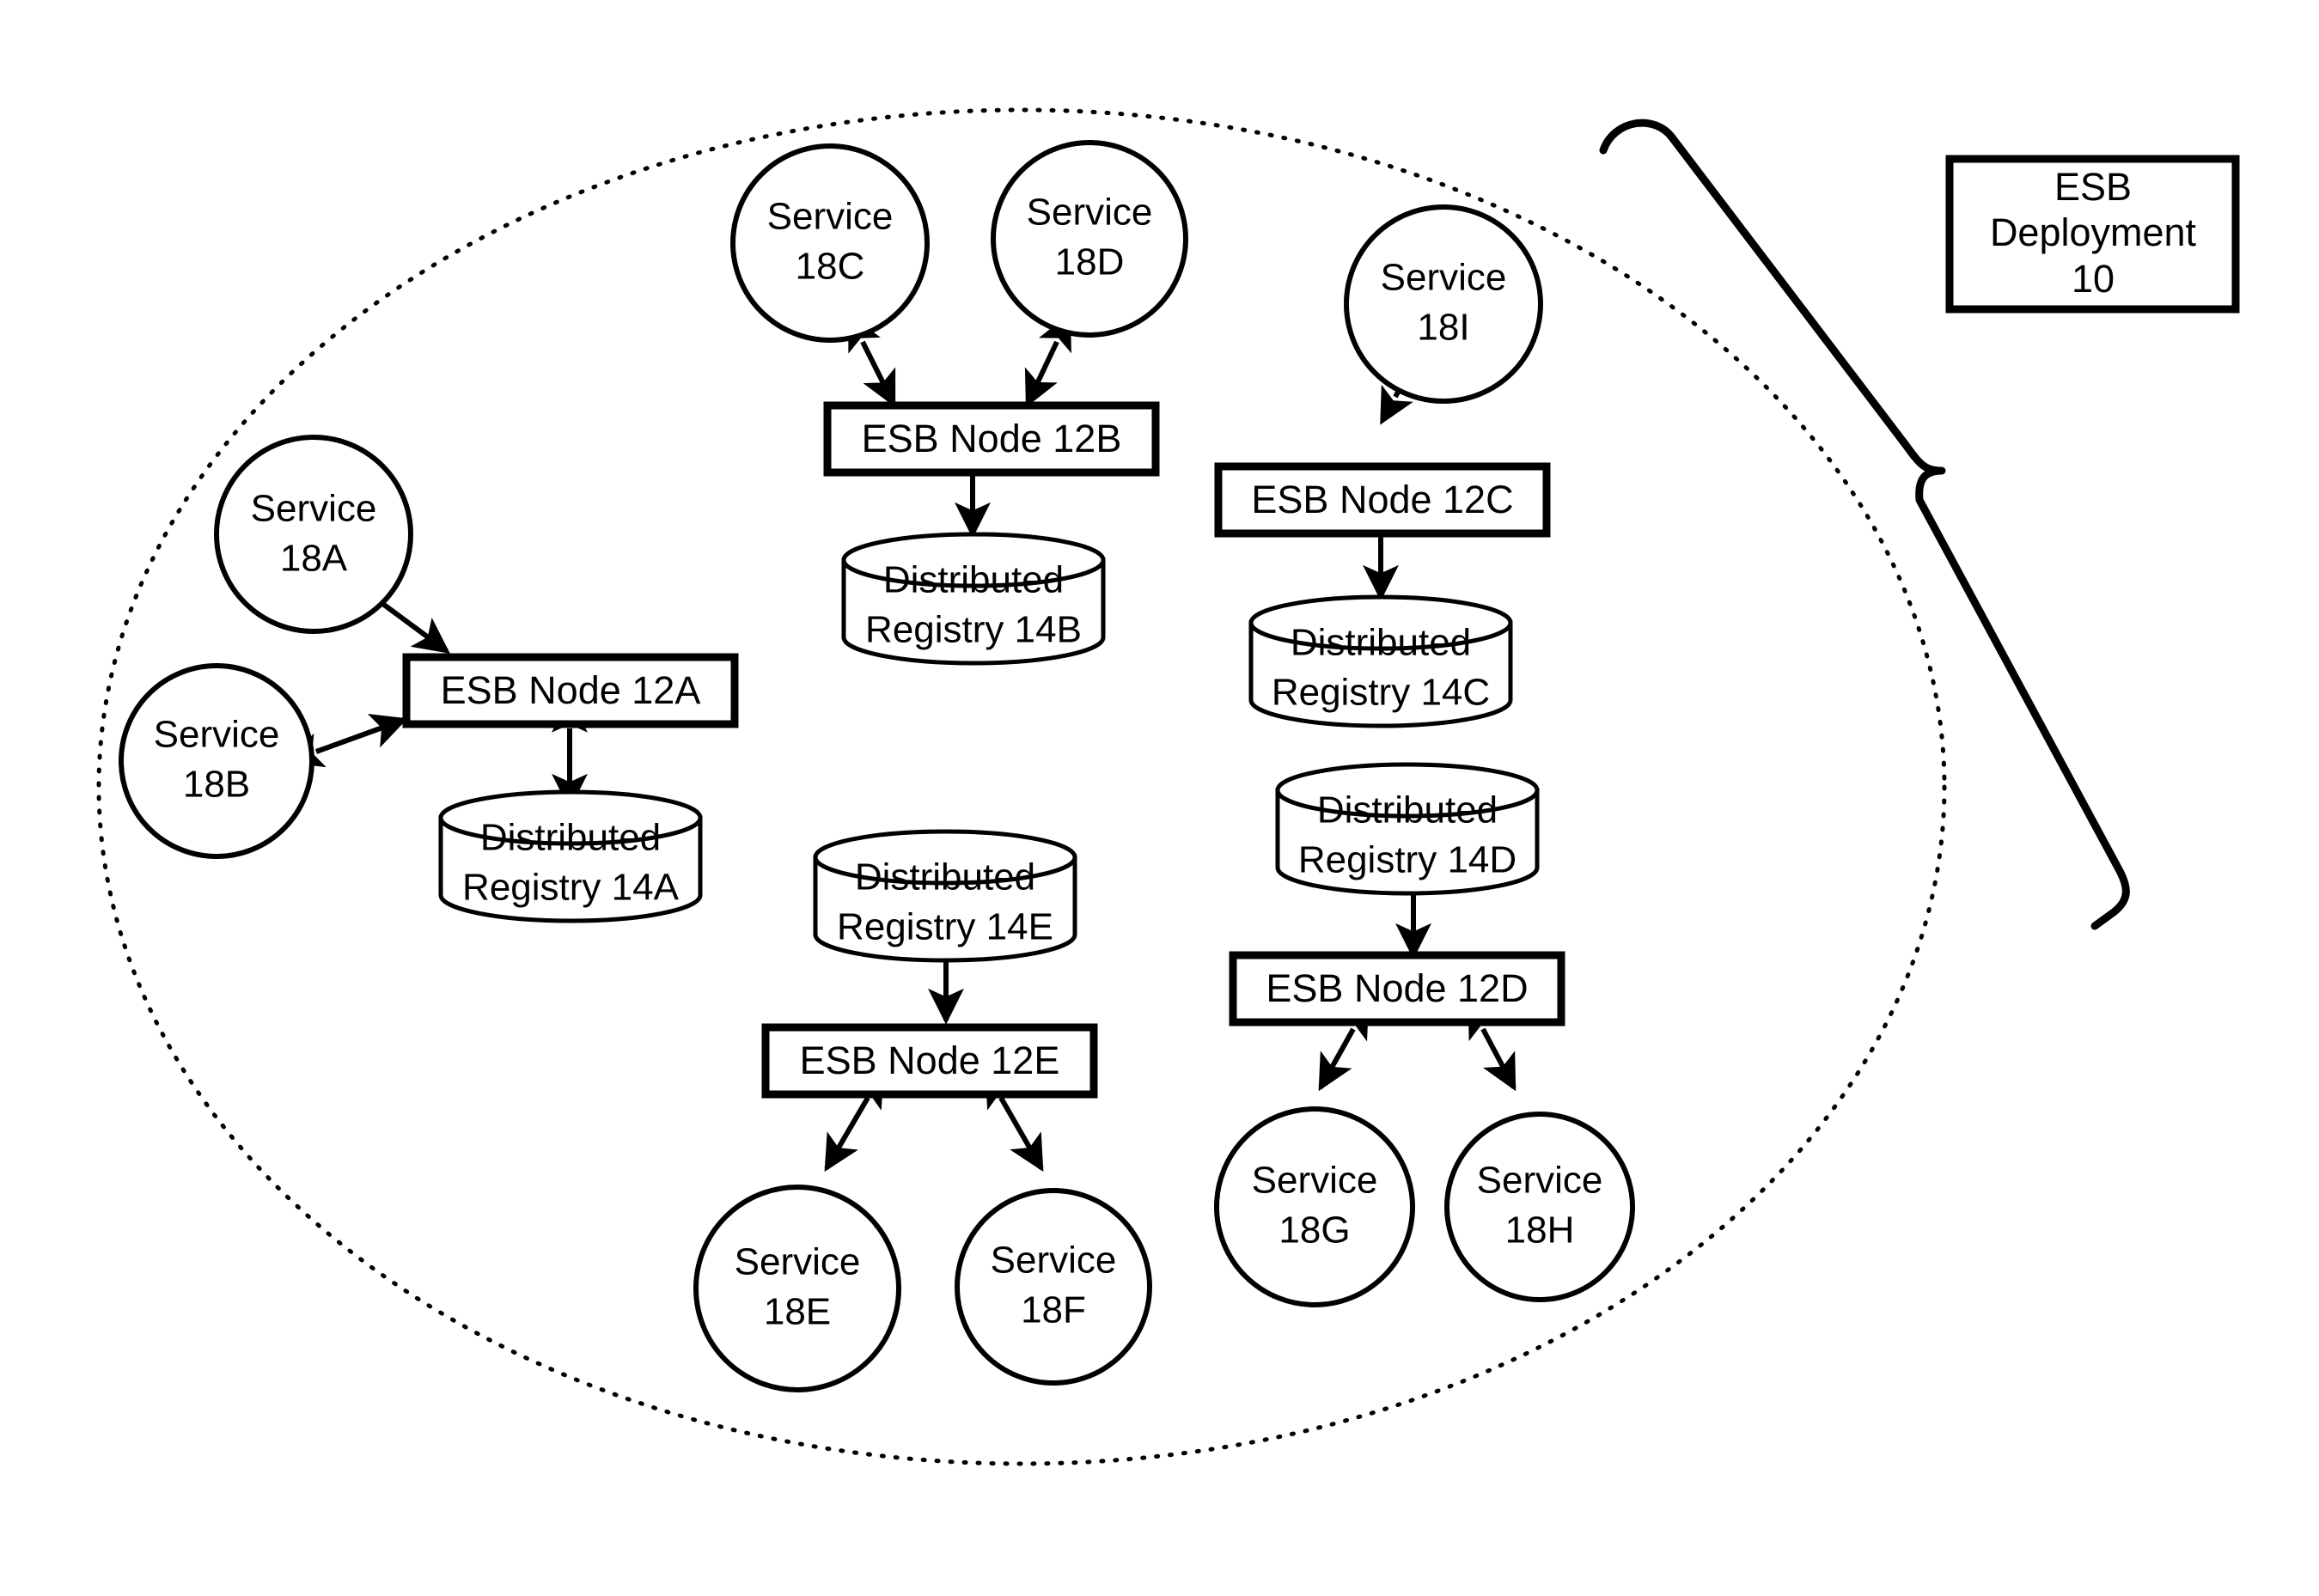 Image resolution: width=2319 pixels, height=1596 pixels. I want to click on service-18g-line2: 18G, so click(1315, 1230).